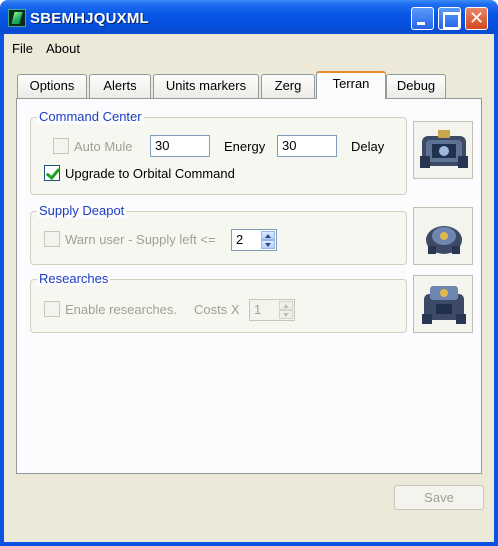 The height and width of the screenshot is (546, 498). Describe the element at coordinates (52, 239) in the screenshot. I see `warn-supply-checkbox` at that location.